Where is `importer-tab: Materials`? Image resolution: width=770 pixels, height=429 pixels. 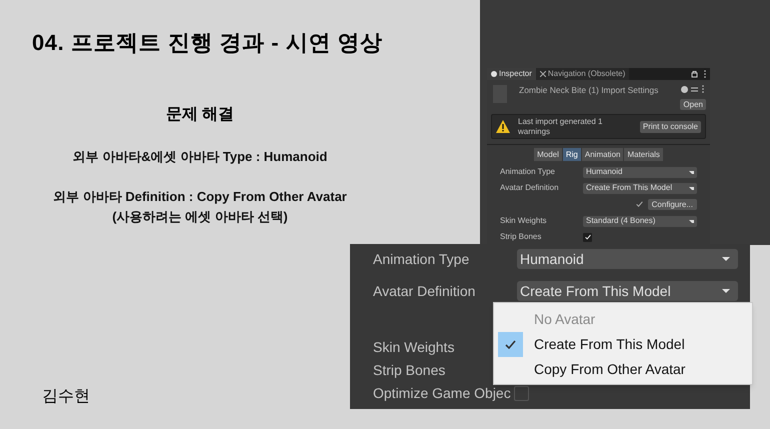 importer-tab: Materials is located at coordinates (643, 154).